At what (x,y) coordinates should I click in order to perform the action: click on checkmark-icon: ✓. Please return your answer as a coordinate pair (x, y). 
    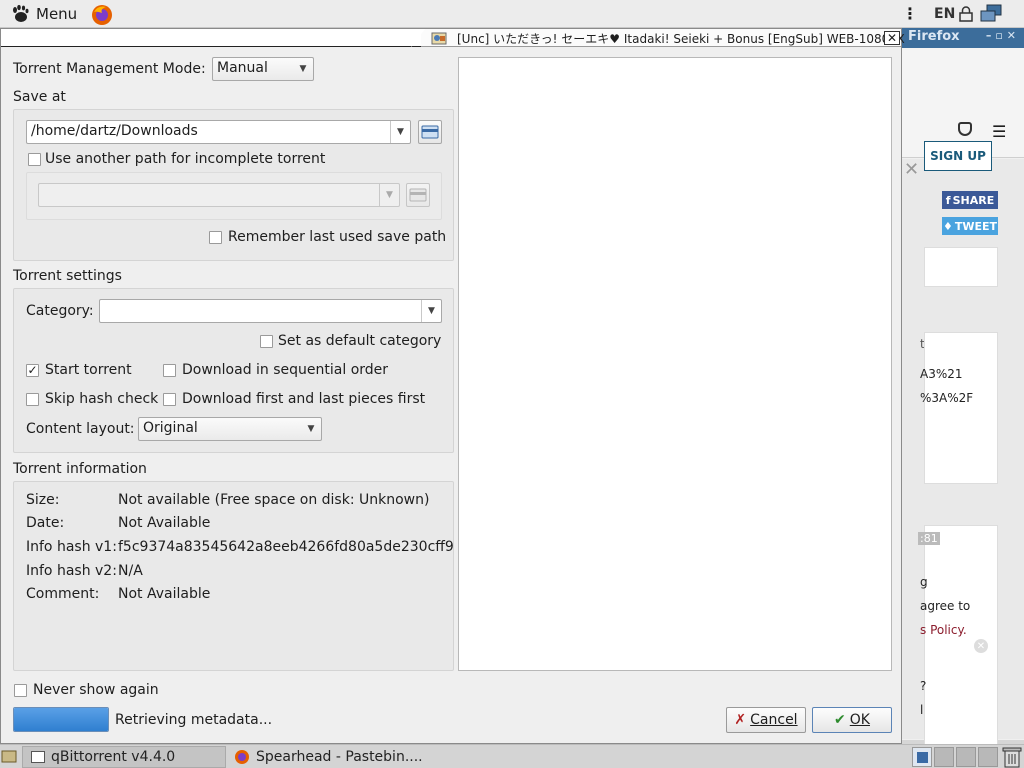
    Looking at the image, I should click on (32, 370).